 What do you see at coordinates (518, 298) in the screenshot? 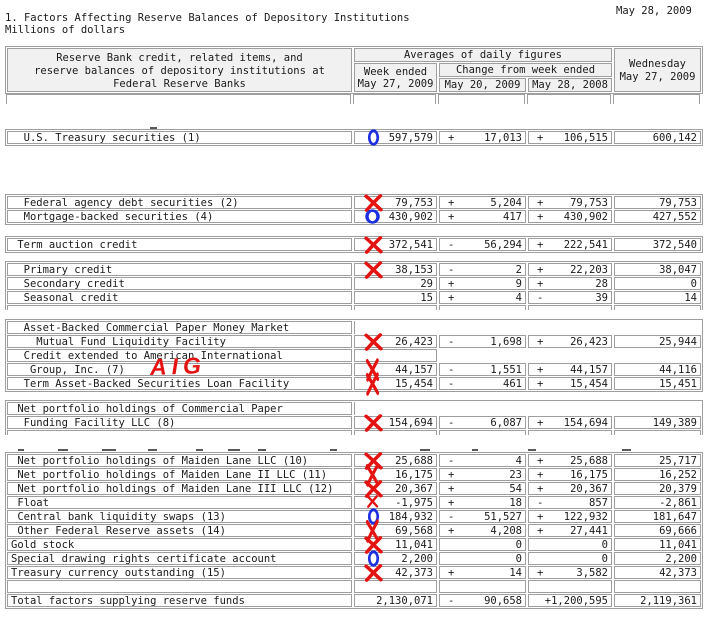
I see `change-value: 4` at bounding box center [518, 298].